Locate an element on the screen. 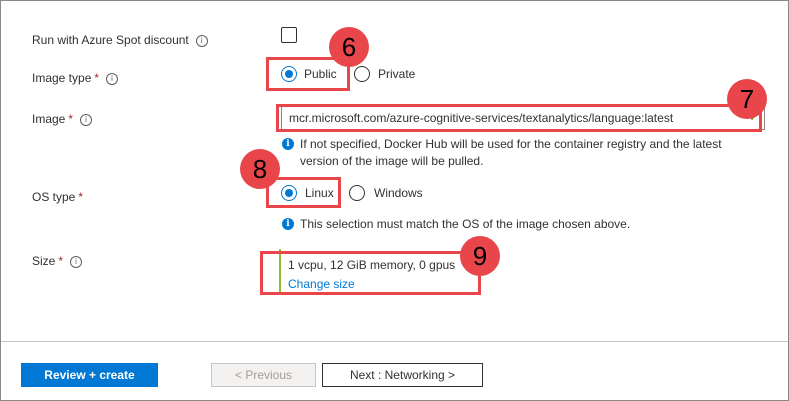 The width and height of the screenshot is (789, 401). spot-discount-text: Run with Azure Spot discount is located at coordinates (110, 40).